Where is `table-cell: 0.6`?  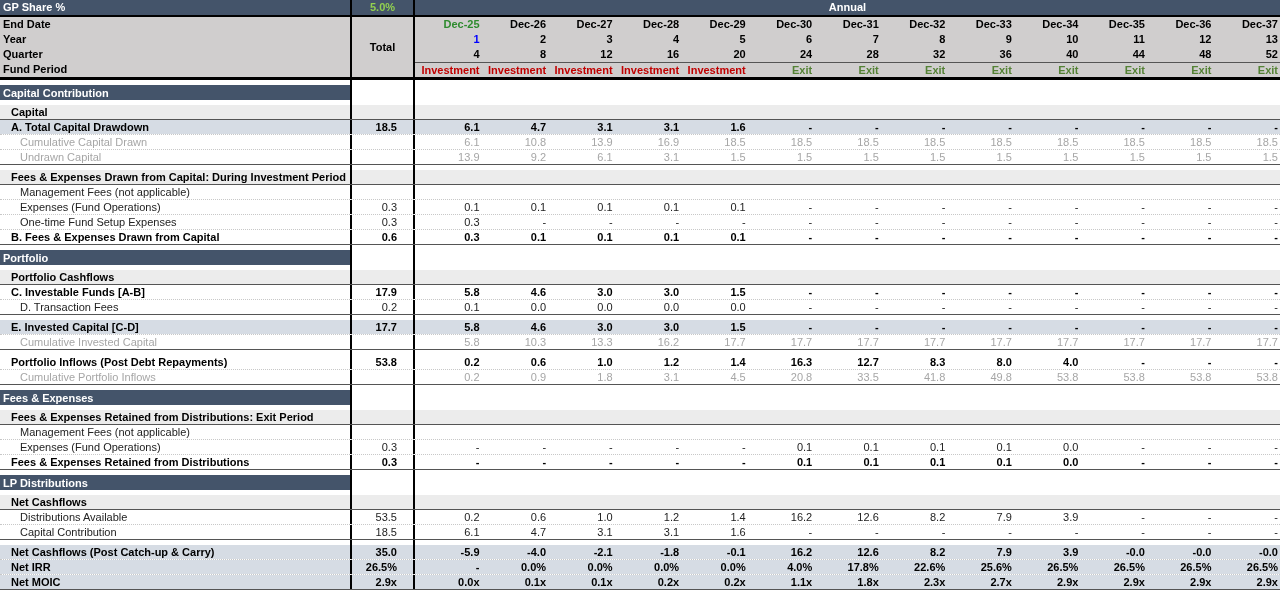 table-cell: 0.6 is located at coordinates (382, 237).